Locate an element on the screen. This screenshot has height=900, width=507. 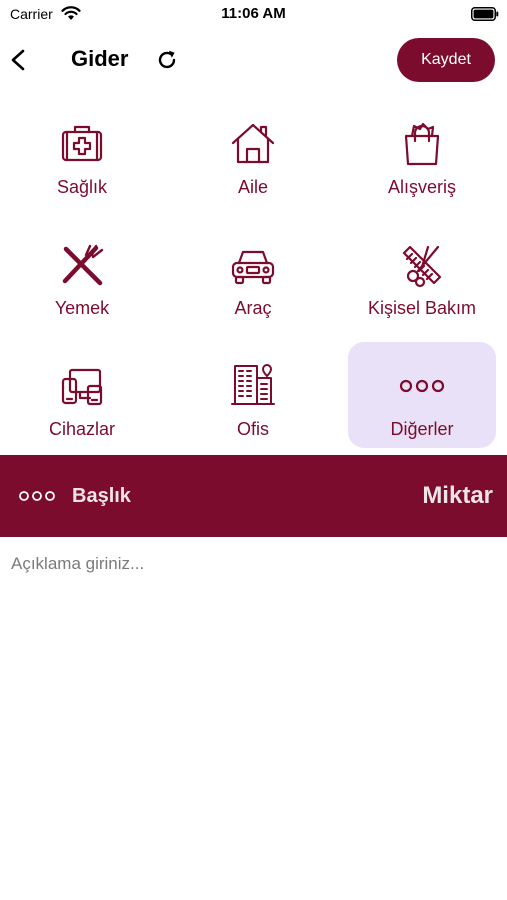
save-button: Kaydet is located at coordinates (446, 60).